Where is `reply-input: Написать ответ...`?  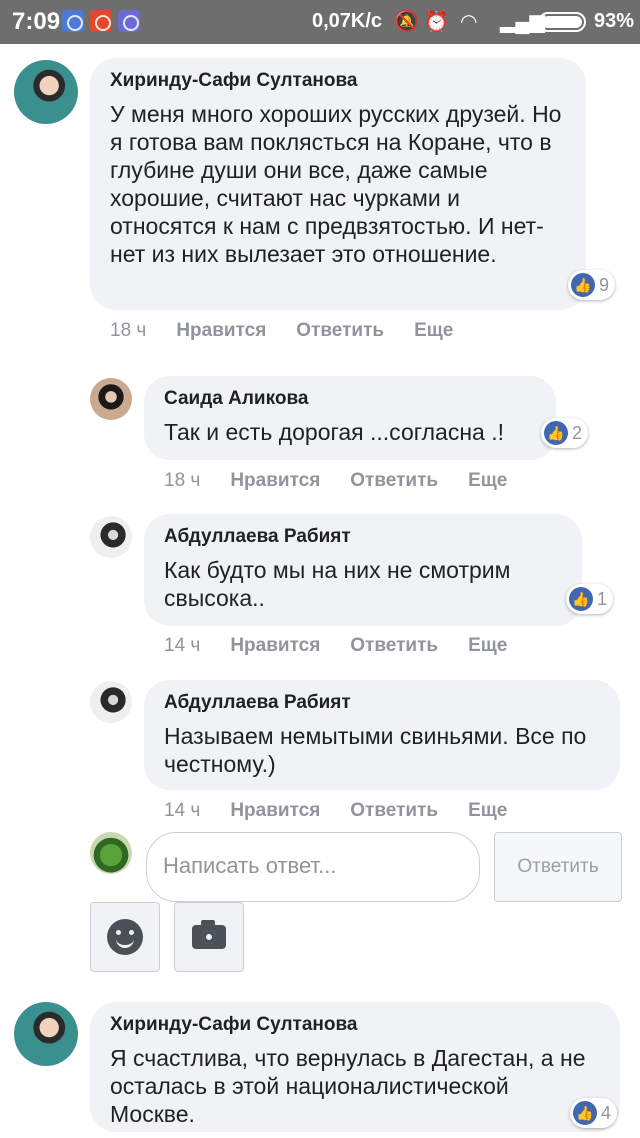
reply-input: Написать ответ... is located at coordinates (313, 867).